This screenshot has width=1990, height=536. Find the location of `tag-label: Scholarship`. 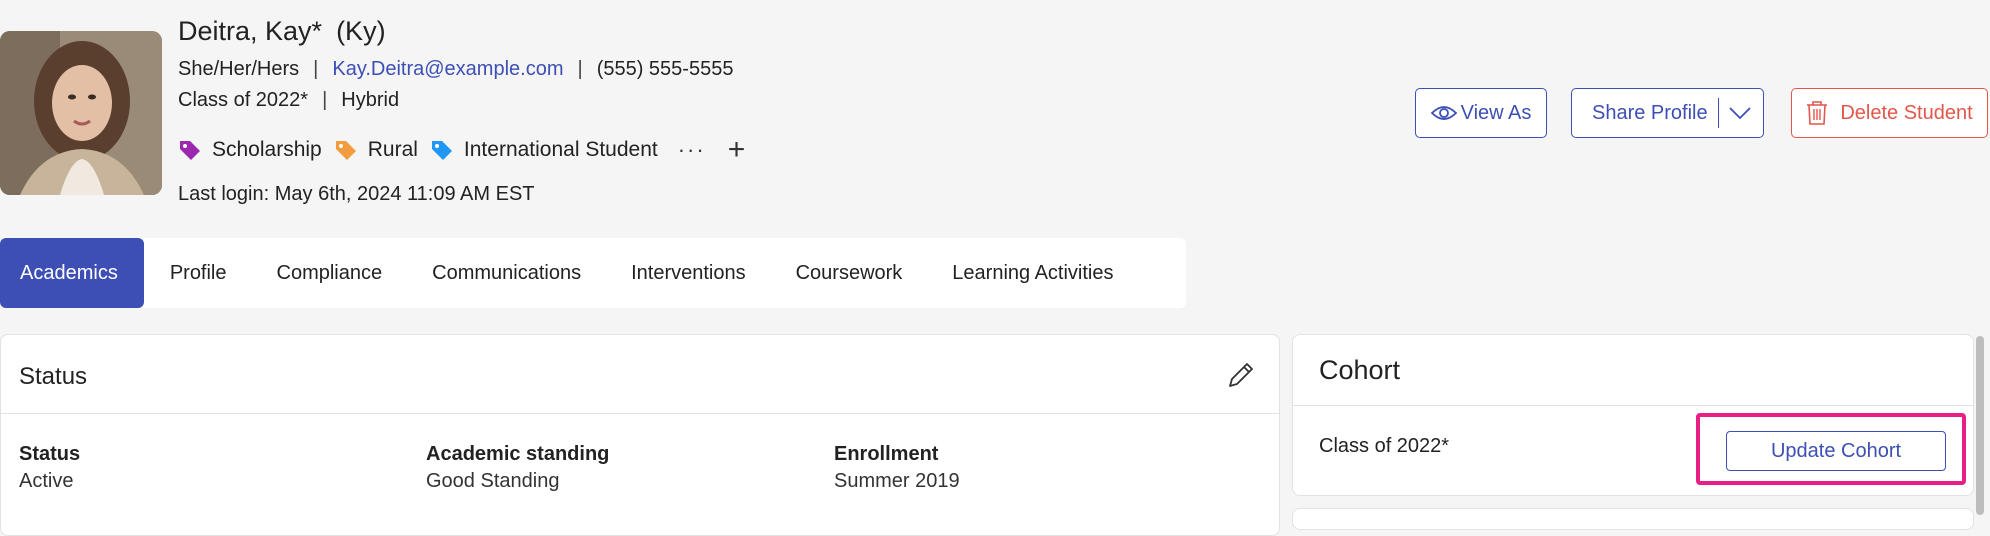

tag-label: Scholarship is located at coordinates (267, 149).